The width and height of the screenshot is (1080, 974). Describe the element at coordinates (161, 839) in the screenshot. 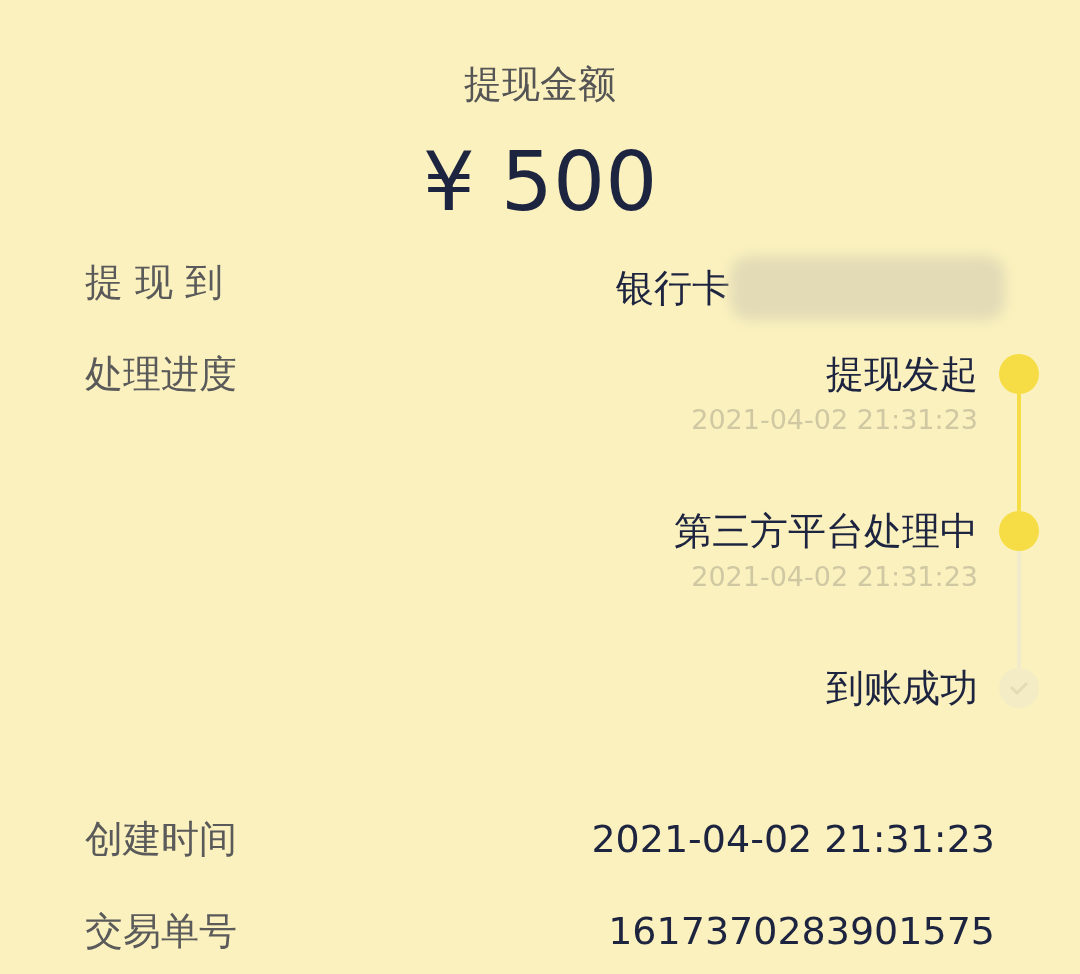

I see `field-label: 创建时间` at that location.